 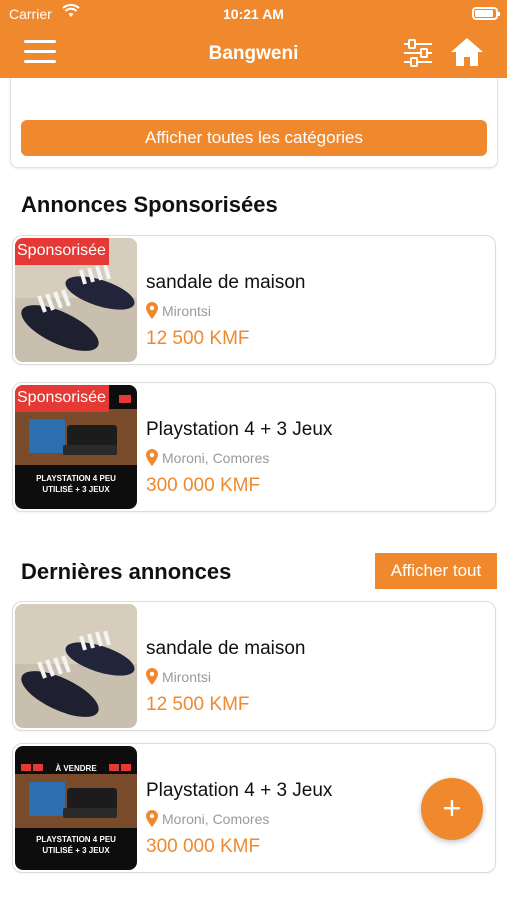 I want to click on listing-card: sandale de maison Mirontsi 12 500 KMF, so click(x=254, y=666).